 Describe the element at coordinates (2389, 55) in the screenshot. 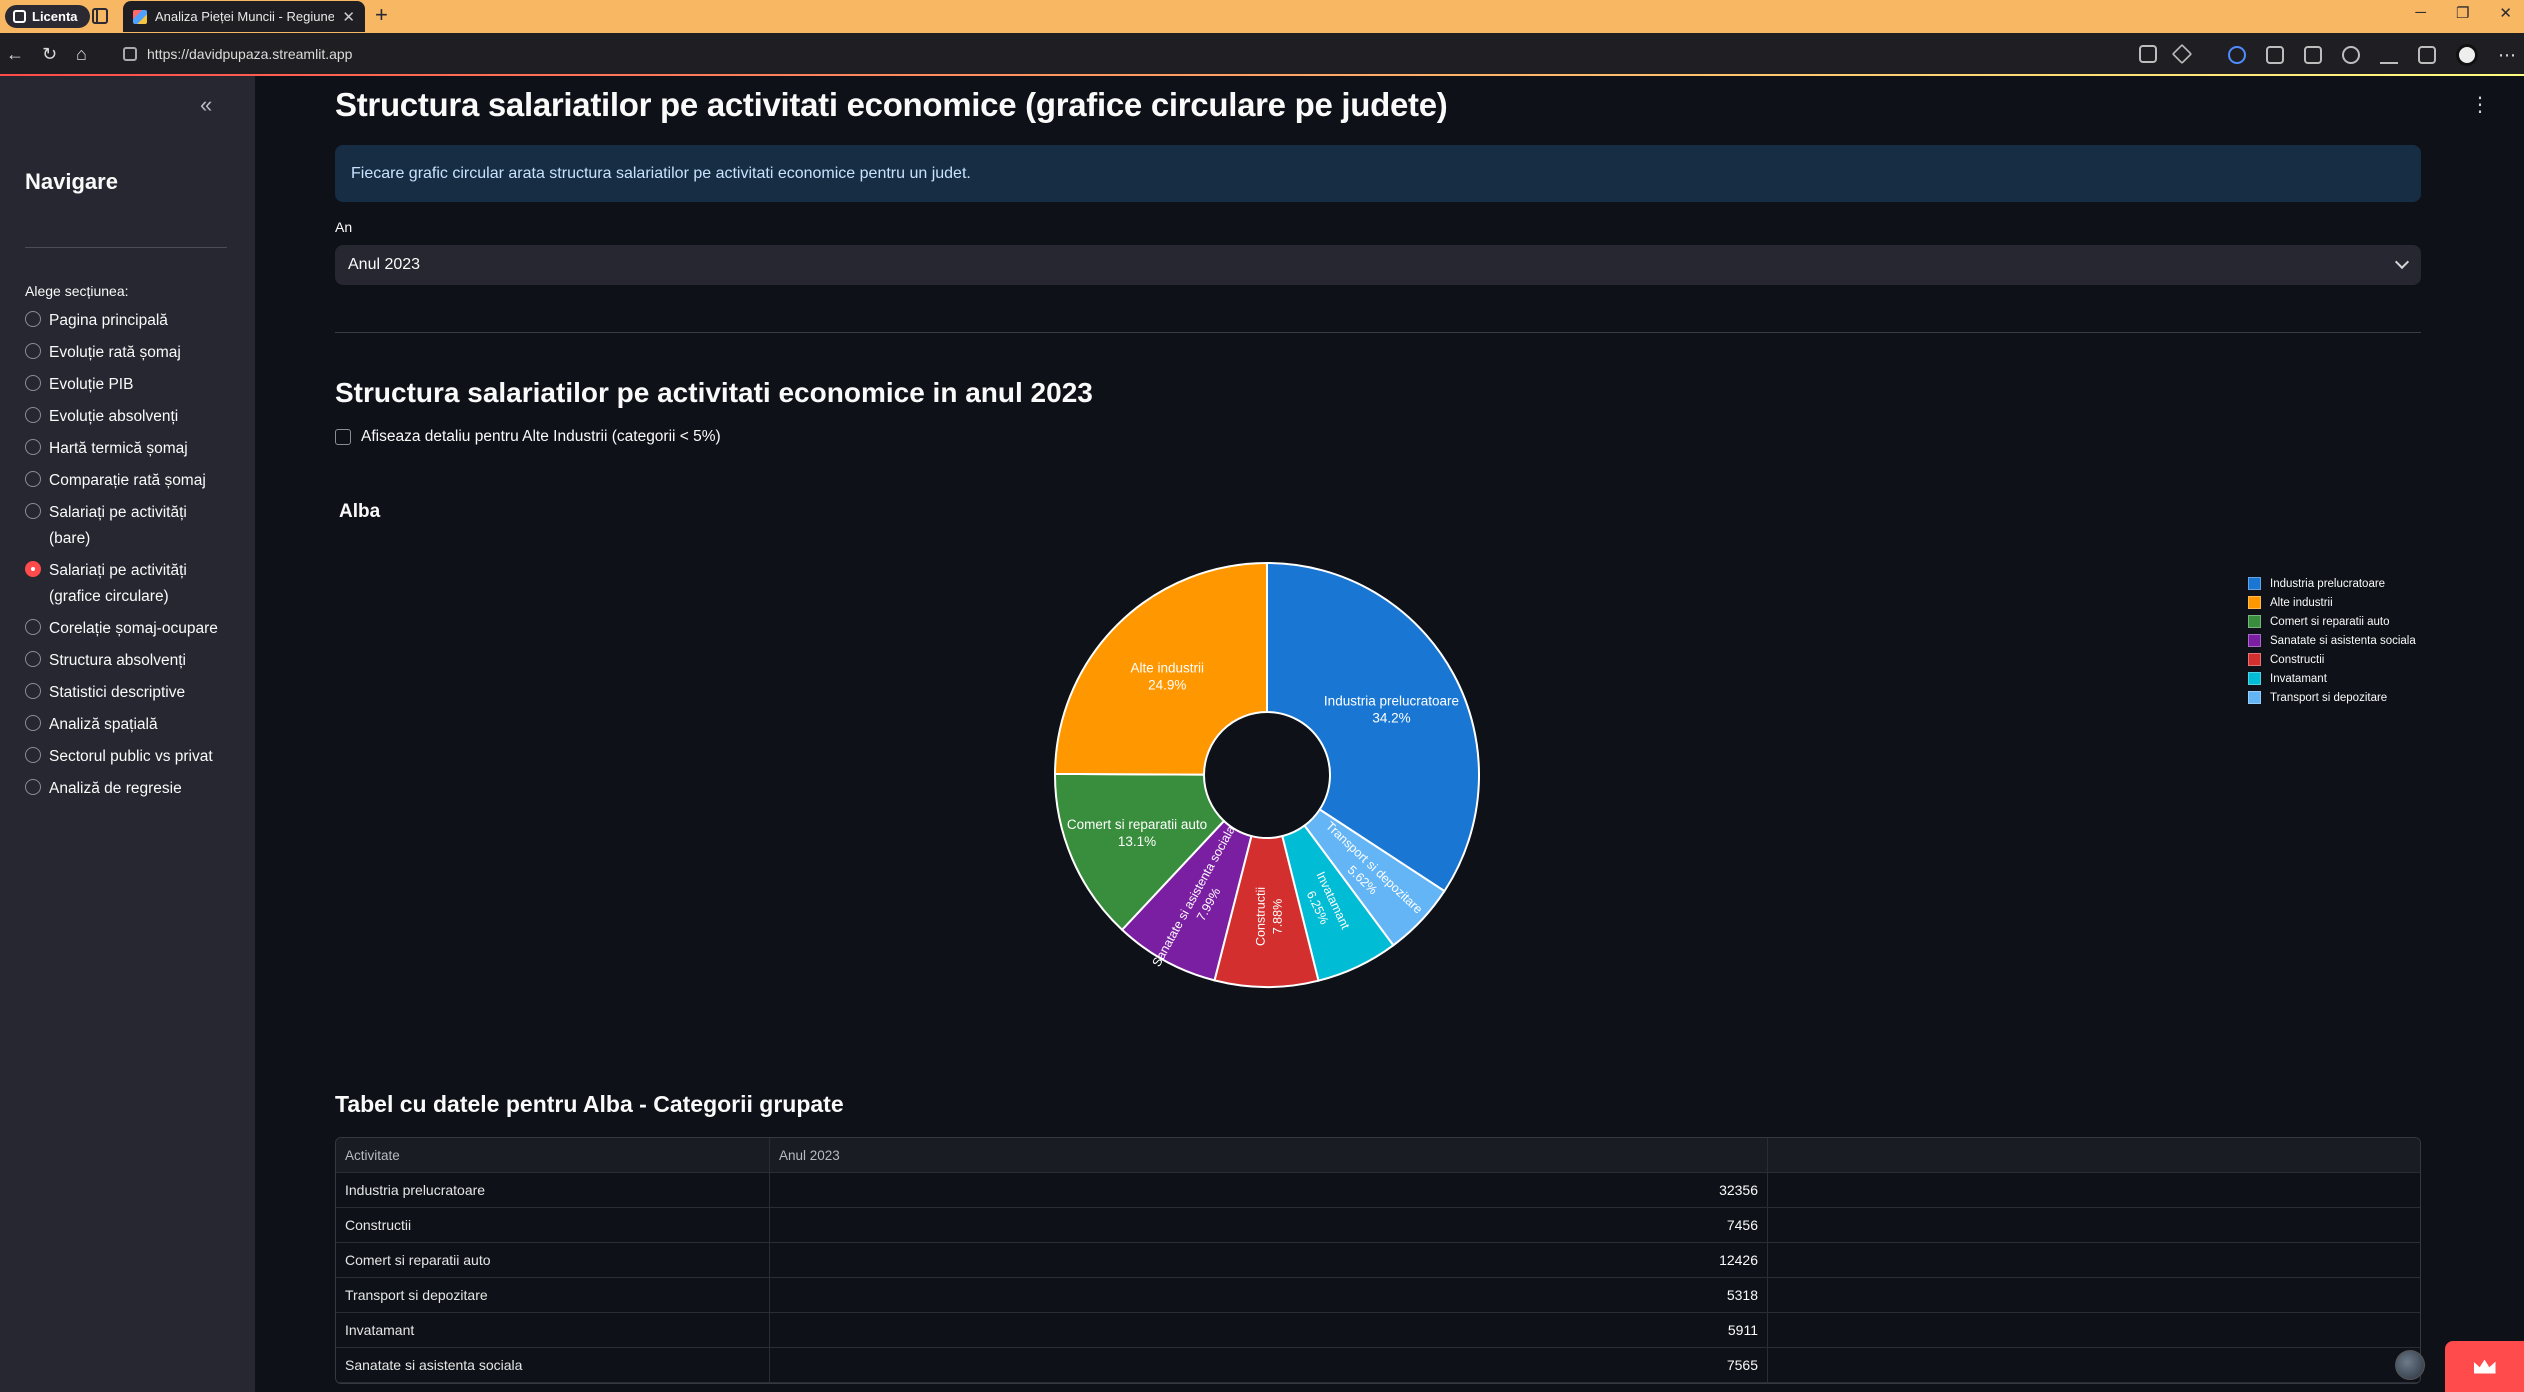

I see `downloads-icon` at that location.